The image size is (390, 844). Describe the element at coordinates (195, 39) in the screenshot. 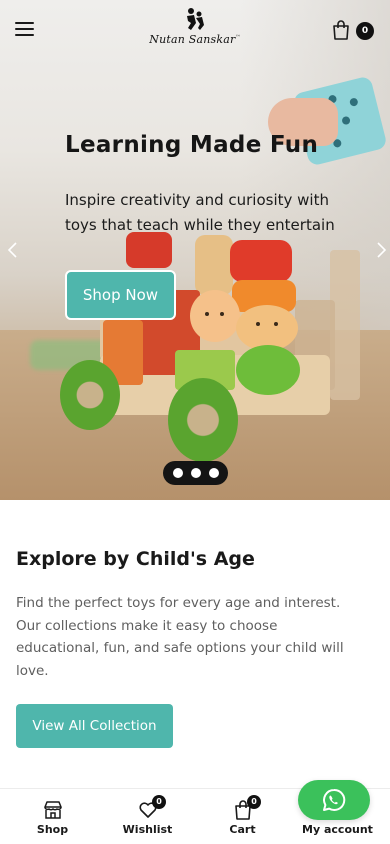

I see `brand-name: Nutan Sanskar™` at that location.